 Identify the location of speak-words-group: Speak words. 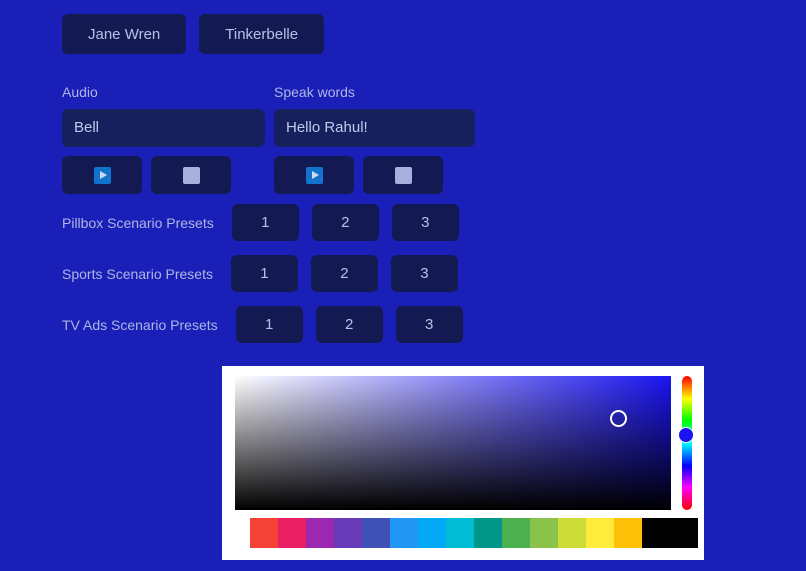
(374, 139).